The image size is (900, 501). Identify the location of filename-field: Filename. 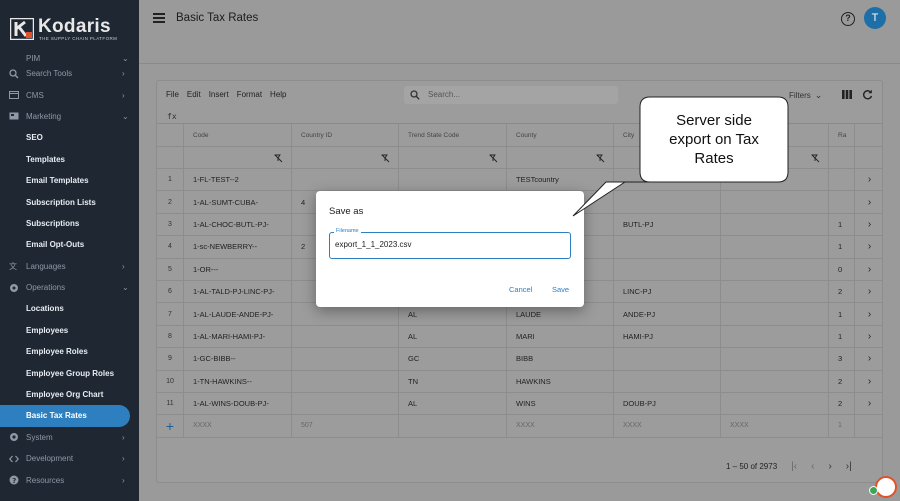
(450, 243).